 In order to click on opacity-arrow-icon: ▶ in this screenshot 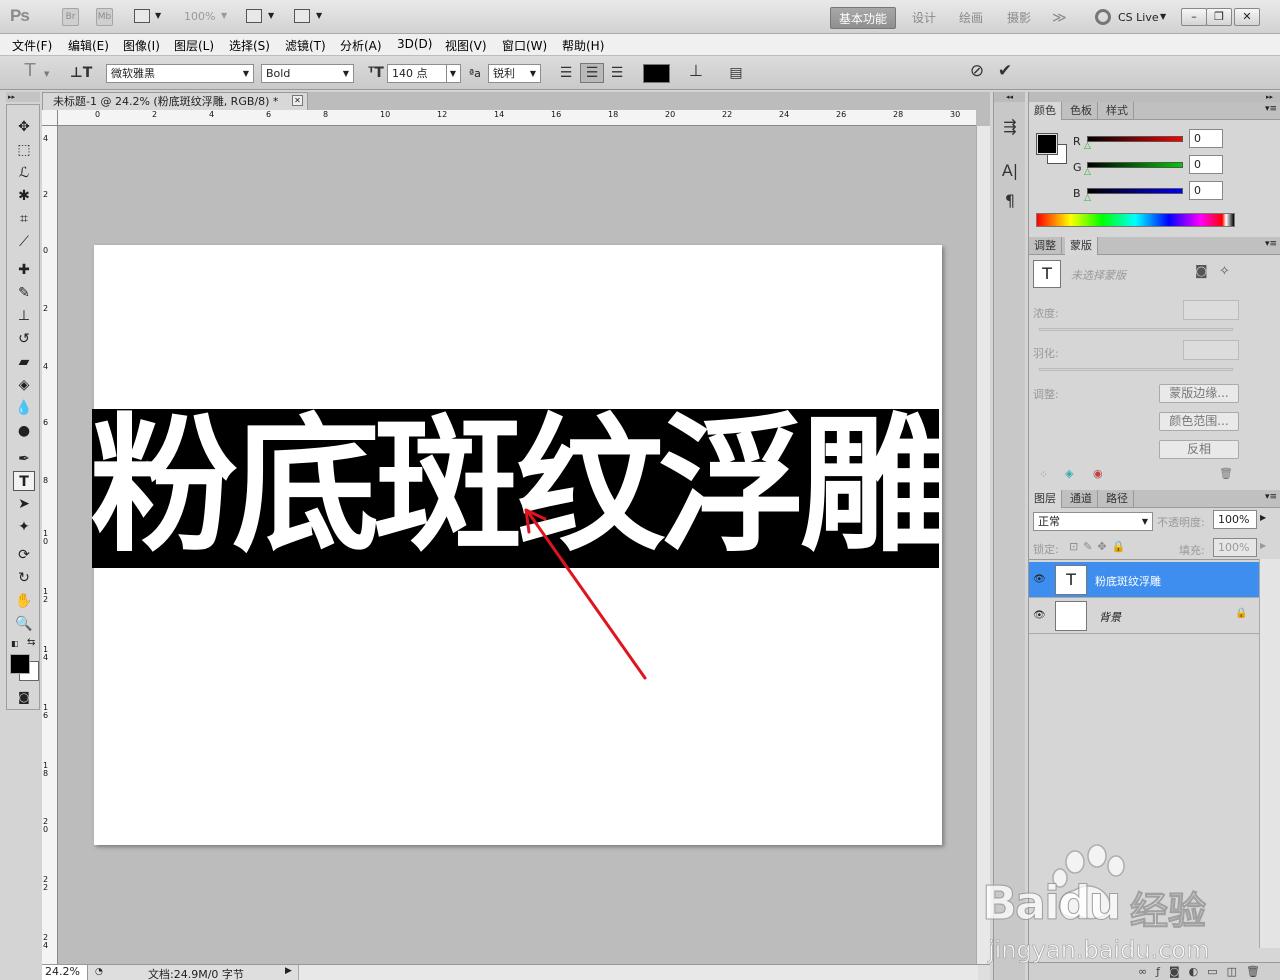, I will do `click(1263, 517)`.